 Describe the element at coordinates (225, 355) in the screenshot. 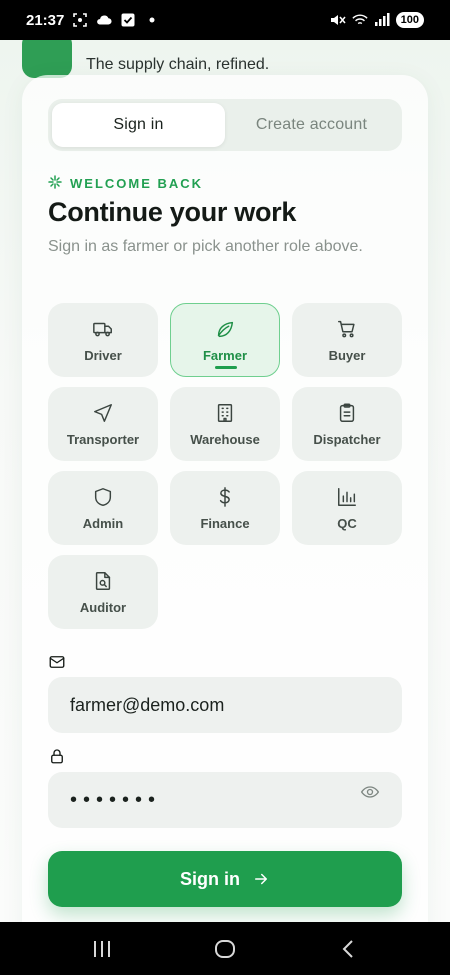

I see `role-label: Farmer` at that location.